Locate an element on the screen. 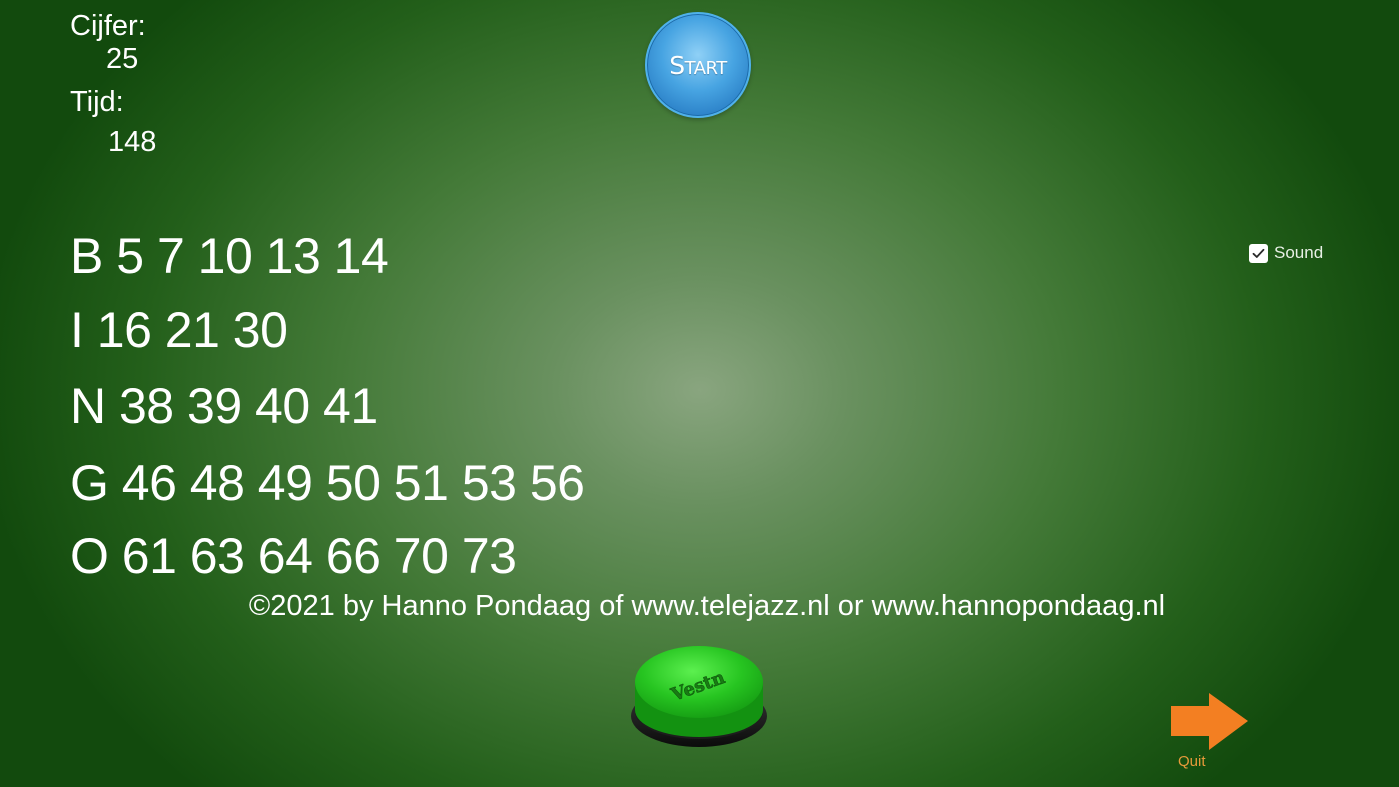  sound-checkbox is located at coordinates (1258, 253).